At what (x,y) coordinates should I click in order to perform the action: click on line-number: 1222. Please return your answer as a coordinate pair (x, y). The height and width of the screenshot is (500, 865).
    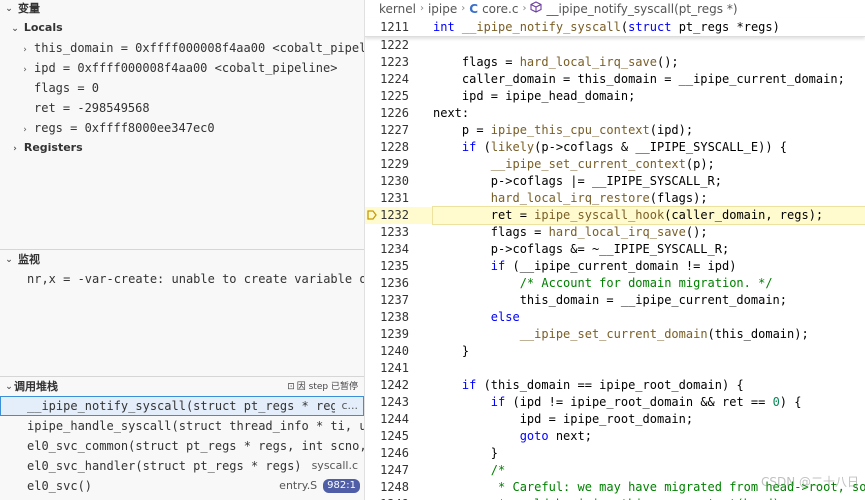
    Looking at the image, I should click on (394, 45).